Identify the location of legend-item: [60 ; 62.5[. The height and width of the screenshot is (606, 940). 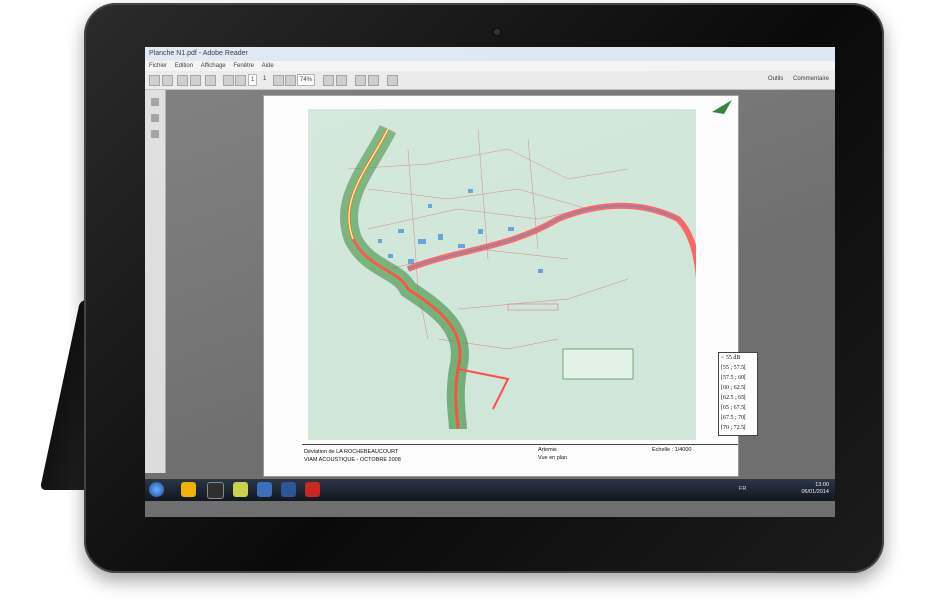
(734, 388).